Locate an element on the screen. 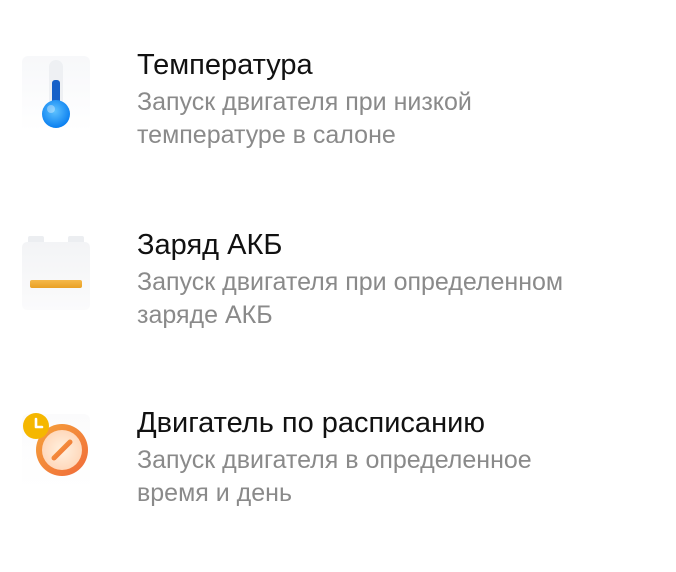  item-subtitle-line: заряде АКБ is located at coordinates (205, 315).